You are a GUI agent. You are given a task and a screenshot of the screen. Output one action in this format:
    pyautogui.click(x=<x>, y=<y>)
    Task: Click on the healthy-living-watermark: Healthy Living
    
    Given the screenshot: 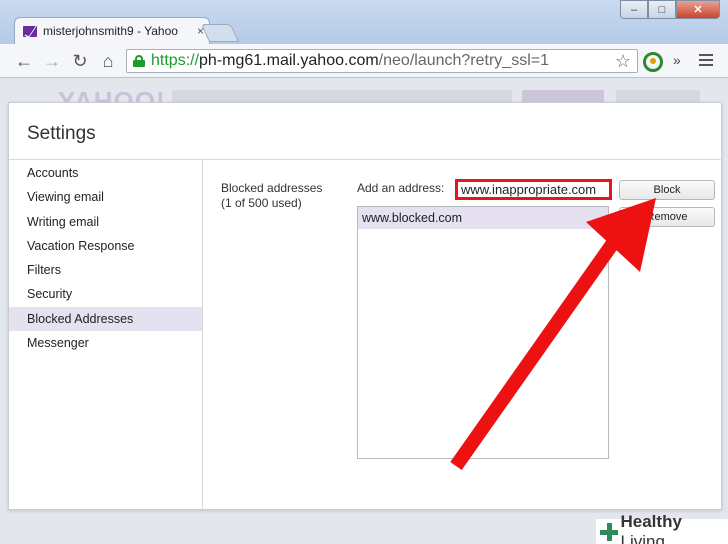 What is the action you would take?
    pyautogui.click(x=662, y=528)
    